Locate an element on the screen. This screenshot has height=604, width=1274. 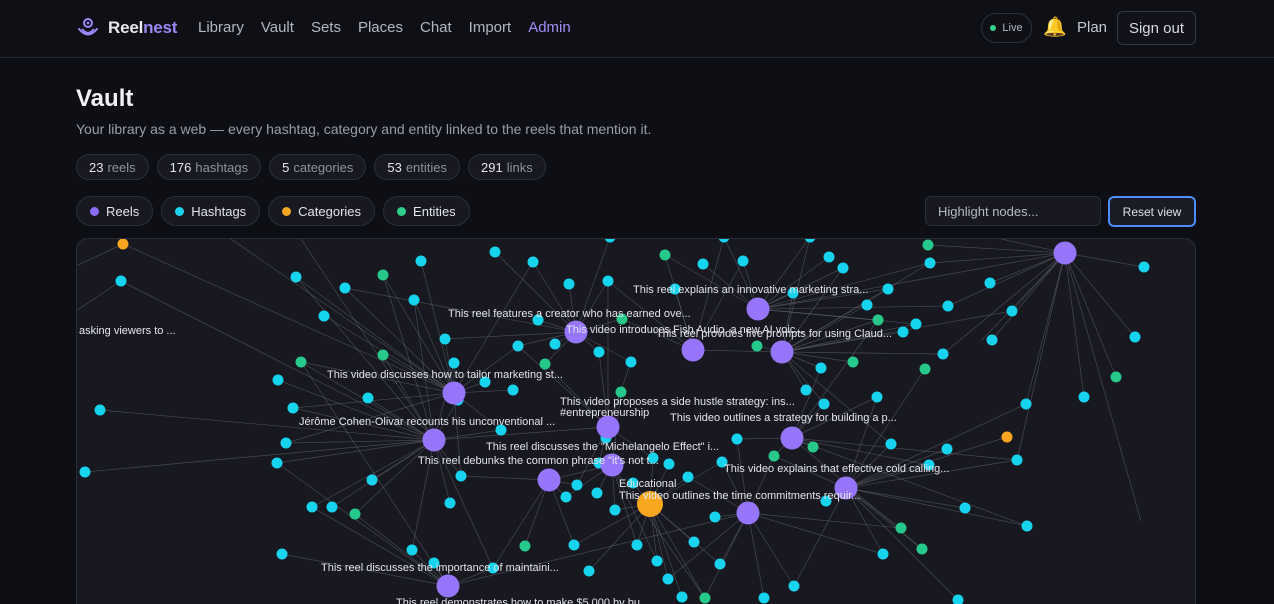
nav-sets: Sets is located at coordinates (326, 27).